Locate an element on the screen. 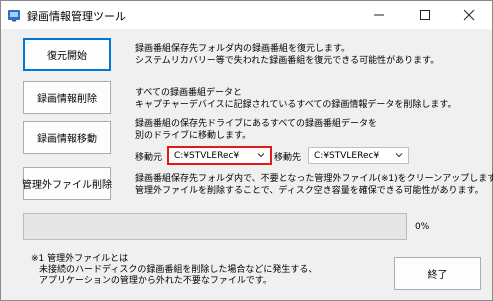 The image size is (493, 301). footnote-line-3: アプリケーションの管理から外れた不要なファイルです。 is located at coordinates (155, 281).